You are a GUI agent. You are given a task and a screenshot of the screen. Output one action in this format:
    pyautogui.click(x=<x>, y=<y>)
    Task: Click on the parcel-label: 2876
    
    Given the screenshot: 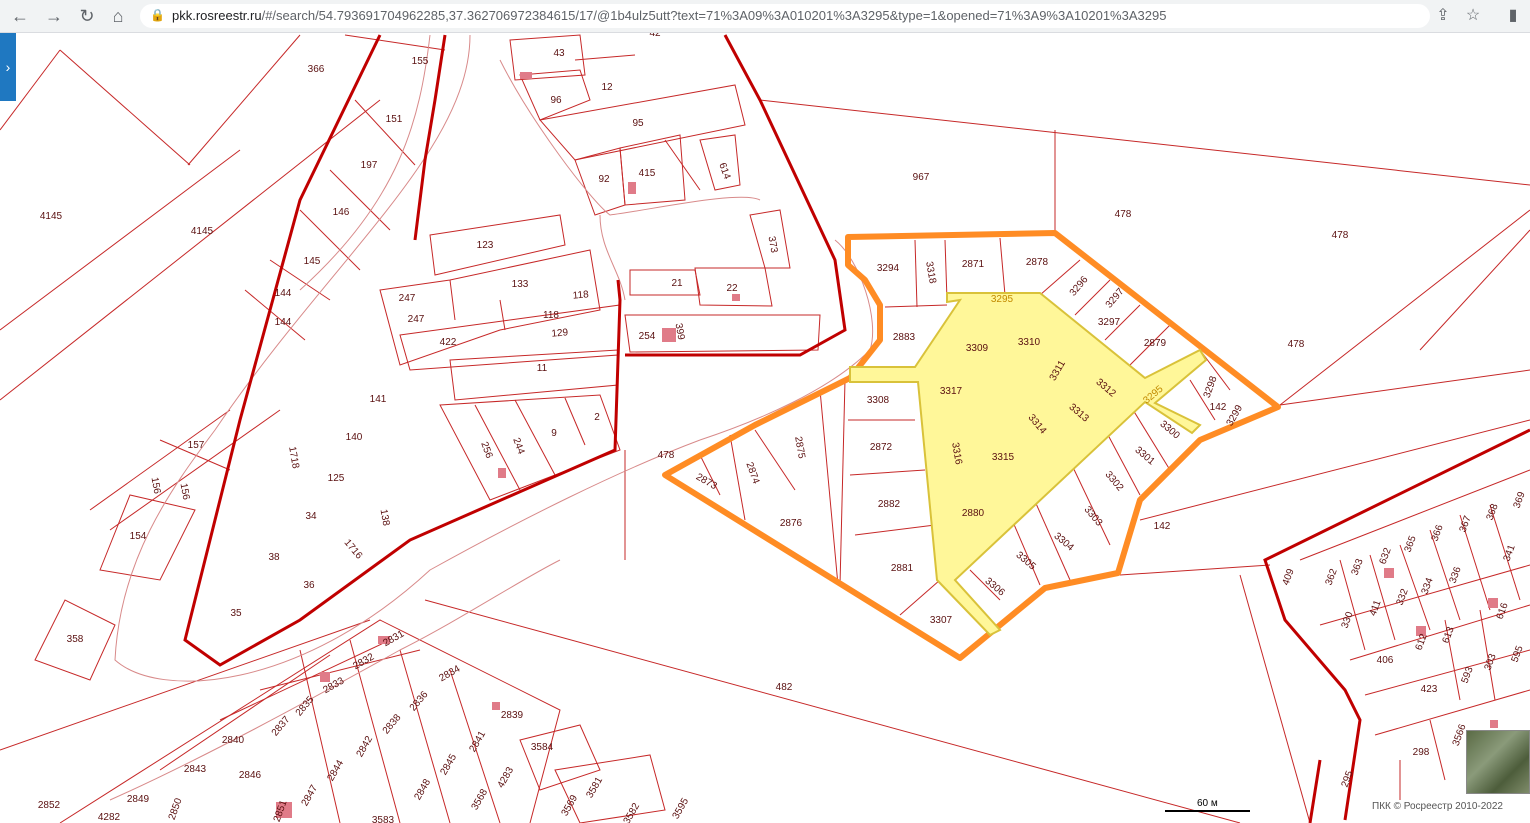 What is the action you would take?
    pyautogui.click(x=791, y=523)
    